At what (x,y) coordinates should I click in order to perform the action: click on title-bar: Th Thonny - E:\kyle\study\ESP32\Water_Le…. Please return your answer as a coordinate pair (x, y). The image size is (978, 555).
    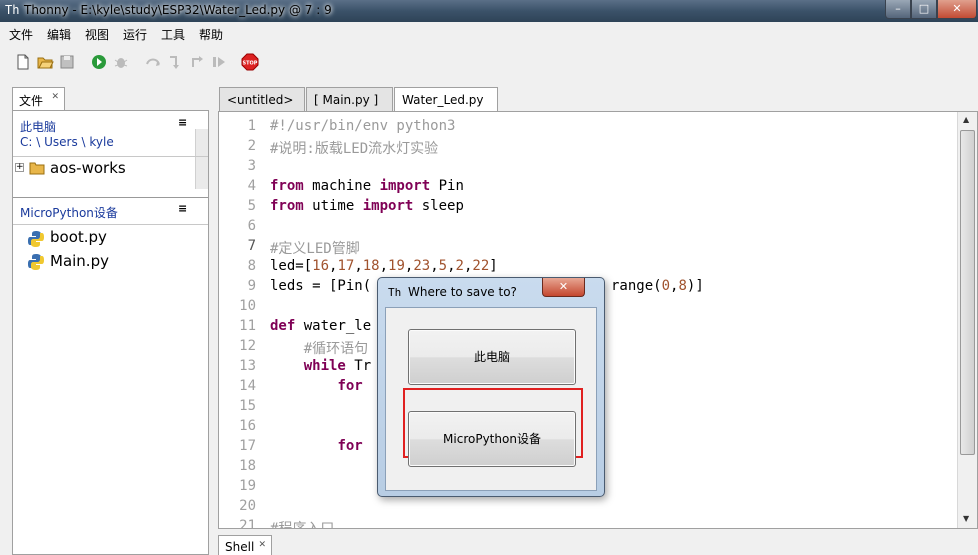
    Looking at the image, I should click on (489, 11).